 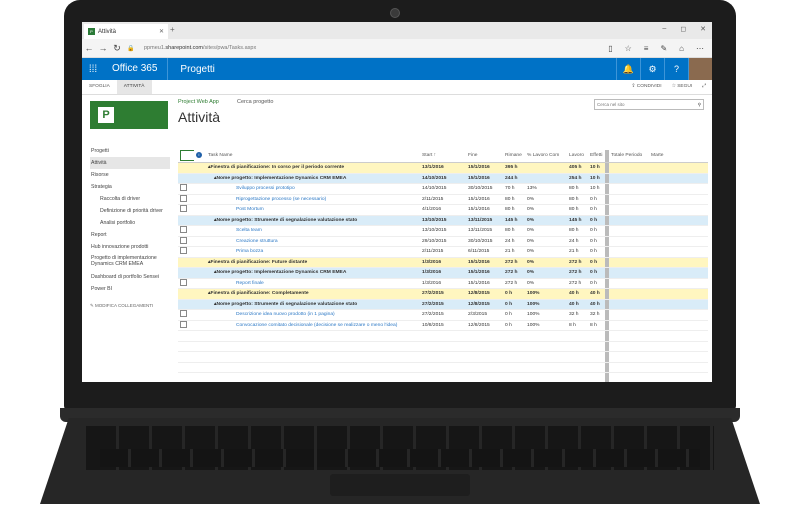 I want to click on notifications-bell-icon: 🔔, so click(x=628, y=69).